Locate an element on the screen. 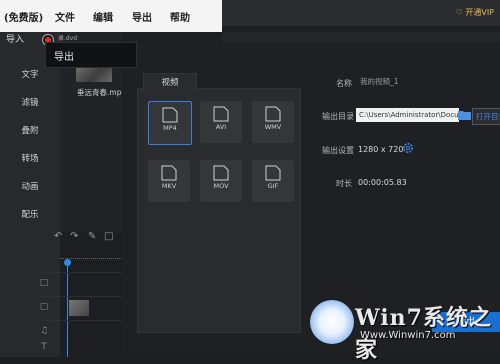 The image size is (500, 364). windows-logo-icon is located at coordinates (332, 322).